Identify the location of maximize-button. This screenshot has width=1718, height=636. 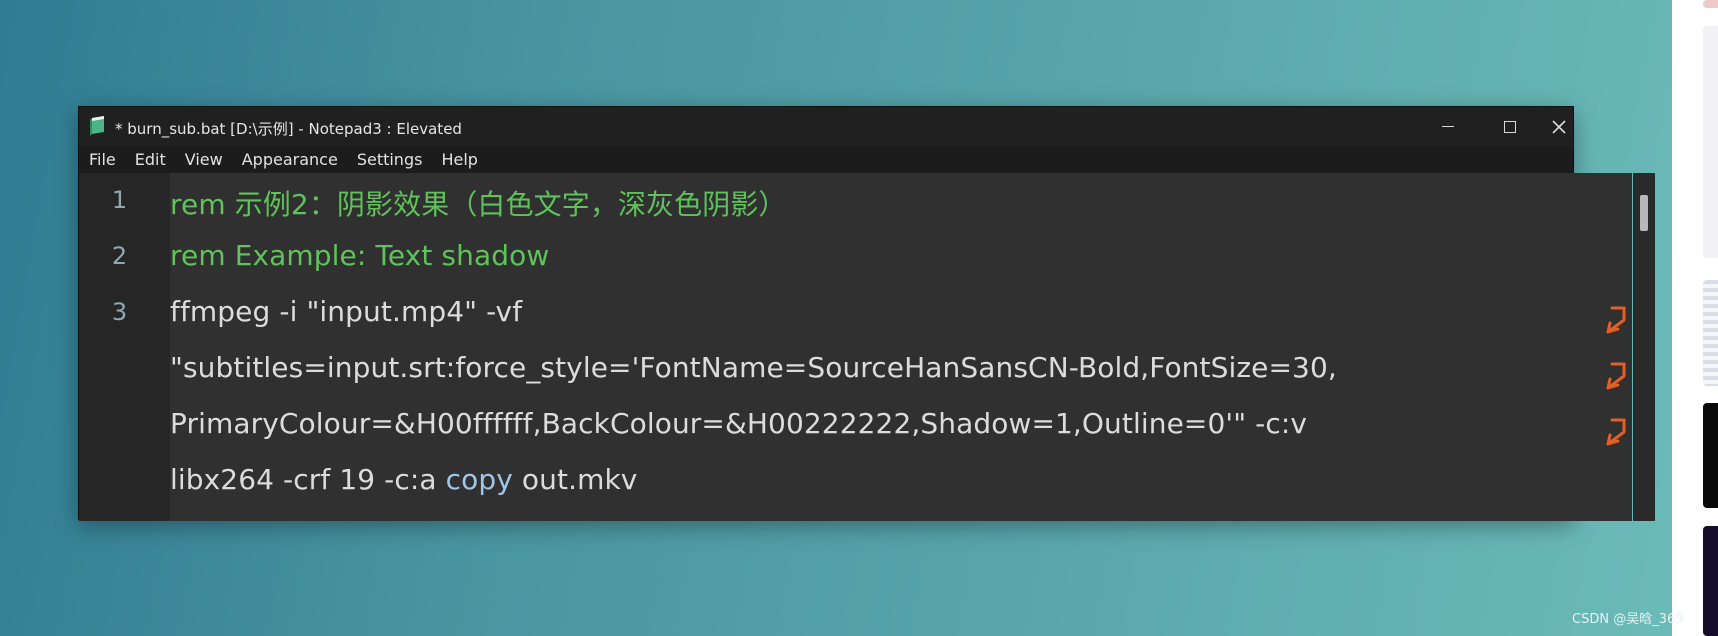
(1510, 126).